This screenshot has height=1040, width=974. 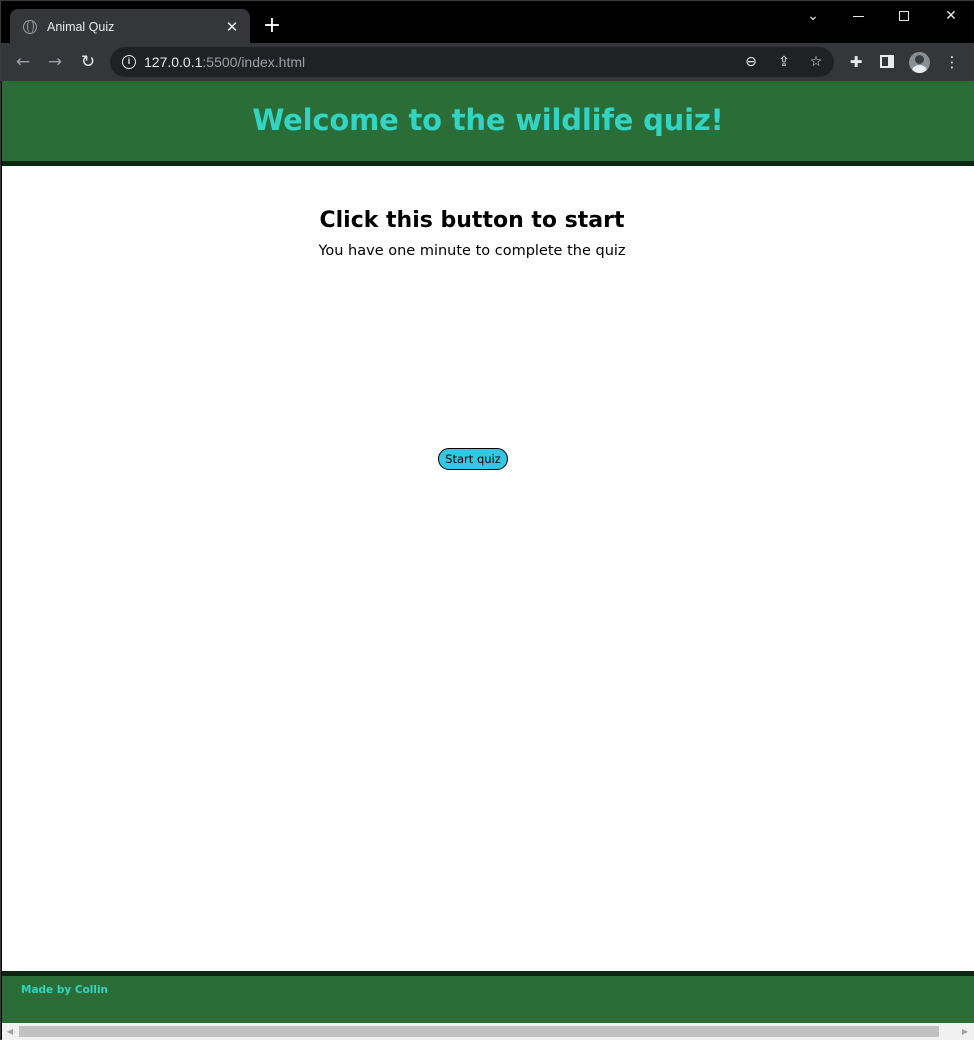 What do you see at coordinates (30, 26) in the screenshot?
I see `globe-icon` at bounding box center [30, 26].